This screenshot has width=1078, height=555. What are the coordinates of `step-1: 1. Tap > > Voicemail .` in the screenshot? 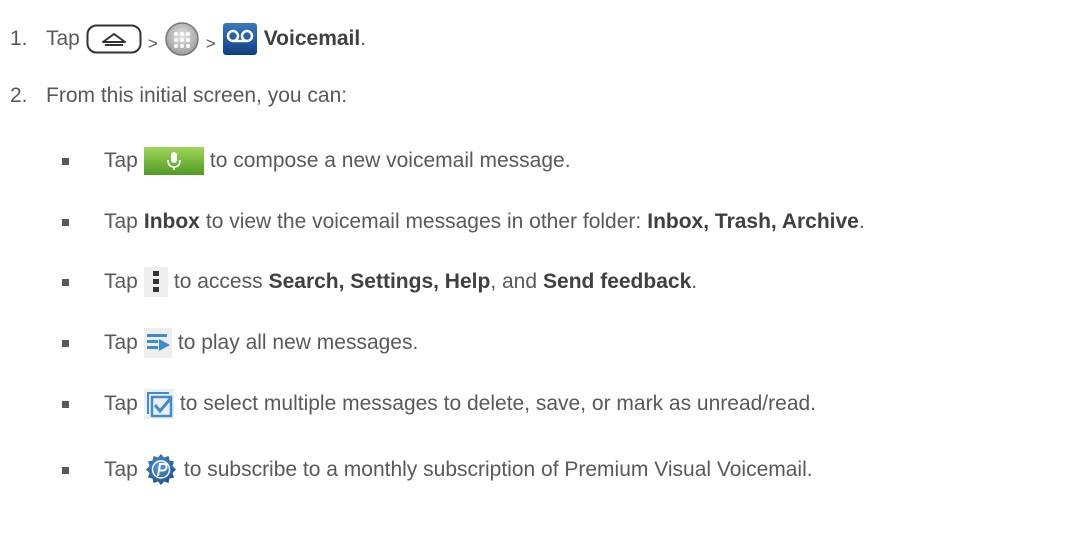 It's located at (188, 39).